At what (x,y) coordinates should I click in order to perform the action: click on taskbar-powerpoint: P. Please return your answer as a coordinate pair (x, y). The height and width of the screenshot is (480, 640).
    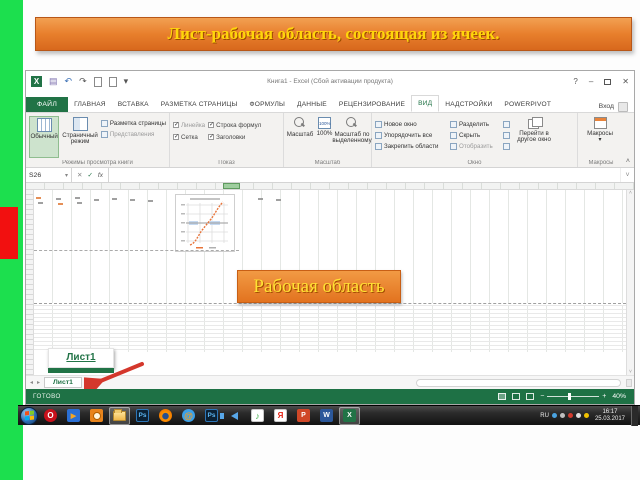
    Looking at the image, I should click on (303, 416).